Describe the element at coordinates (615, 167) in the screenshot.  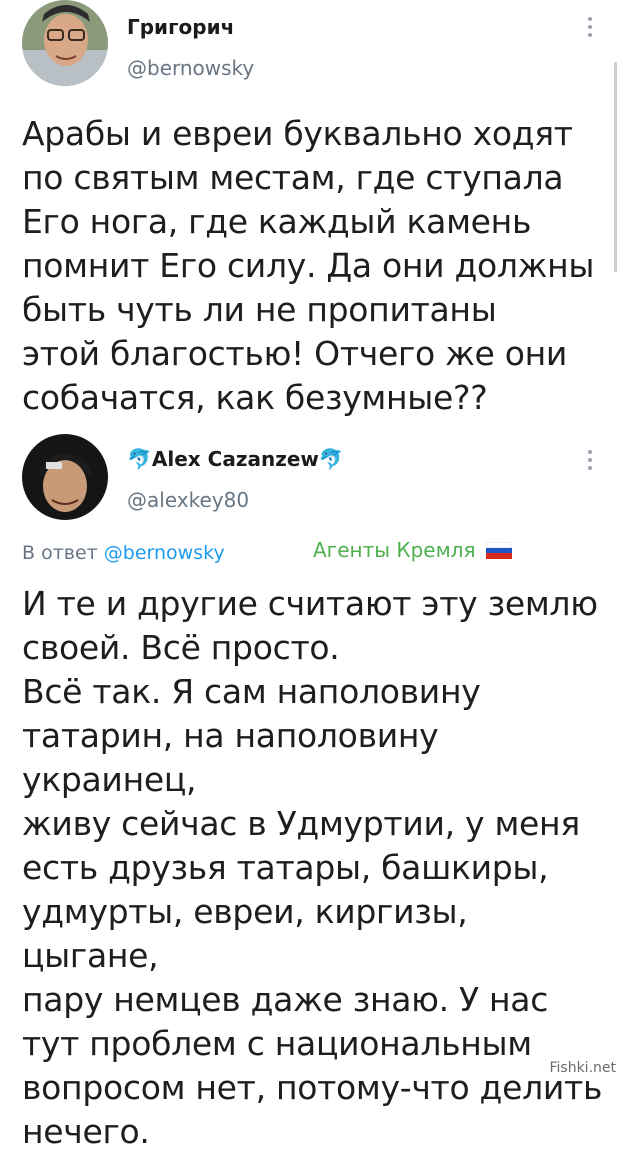
I see `scrollbar` at that location.